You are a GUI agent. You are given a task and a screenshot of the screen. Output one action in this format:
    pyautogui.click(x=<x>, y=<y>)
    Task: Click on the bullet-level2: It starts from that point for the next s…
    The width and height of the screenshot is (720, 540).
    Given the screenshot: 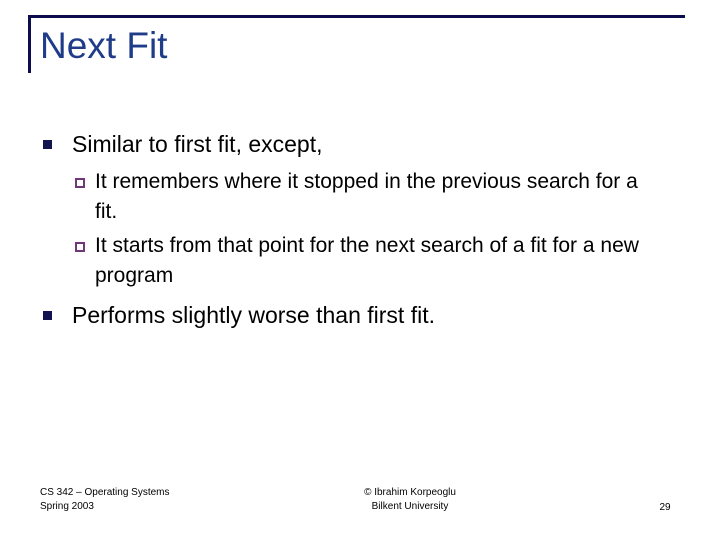 What is the action you would take?
    pyautogui.click(x=360, y=261)
    